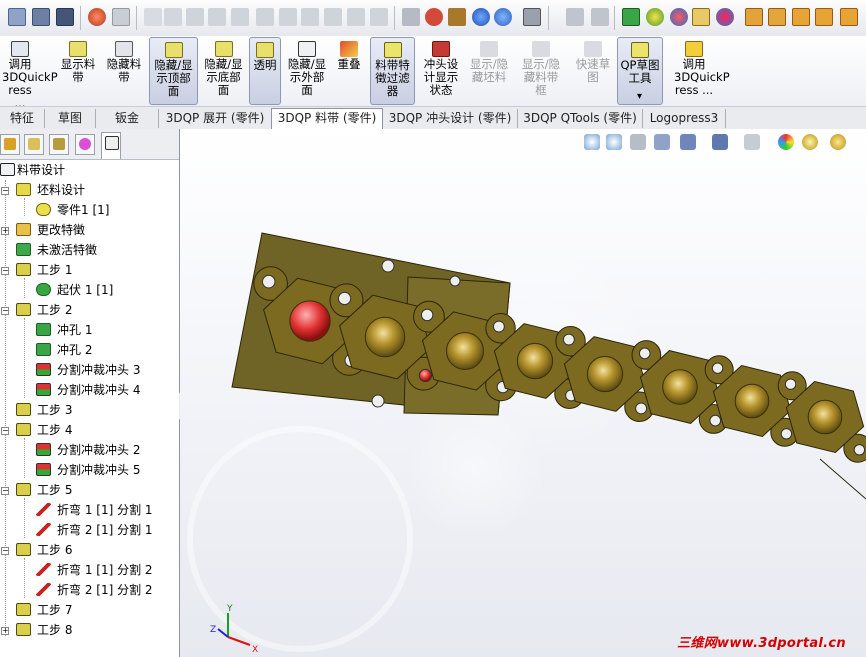  I want to click on tab-logopress3: Logopress3, so click(684, 118).